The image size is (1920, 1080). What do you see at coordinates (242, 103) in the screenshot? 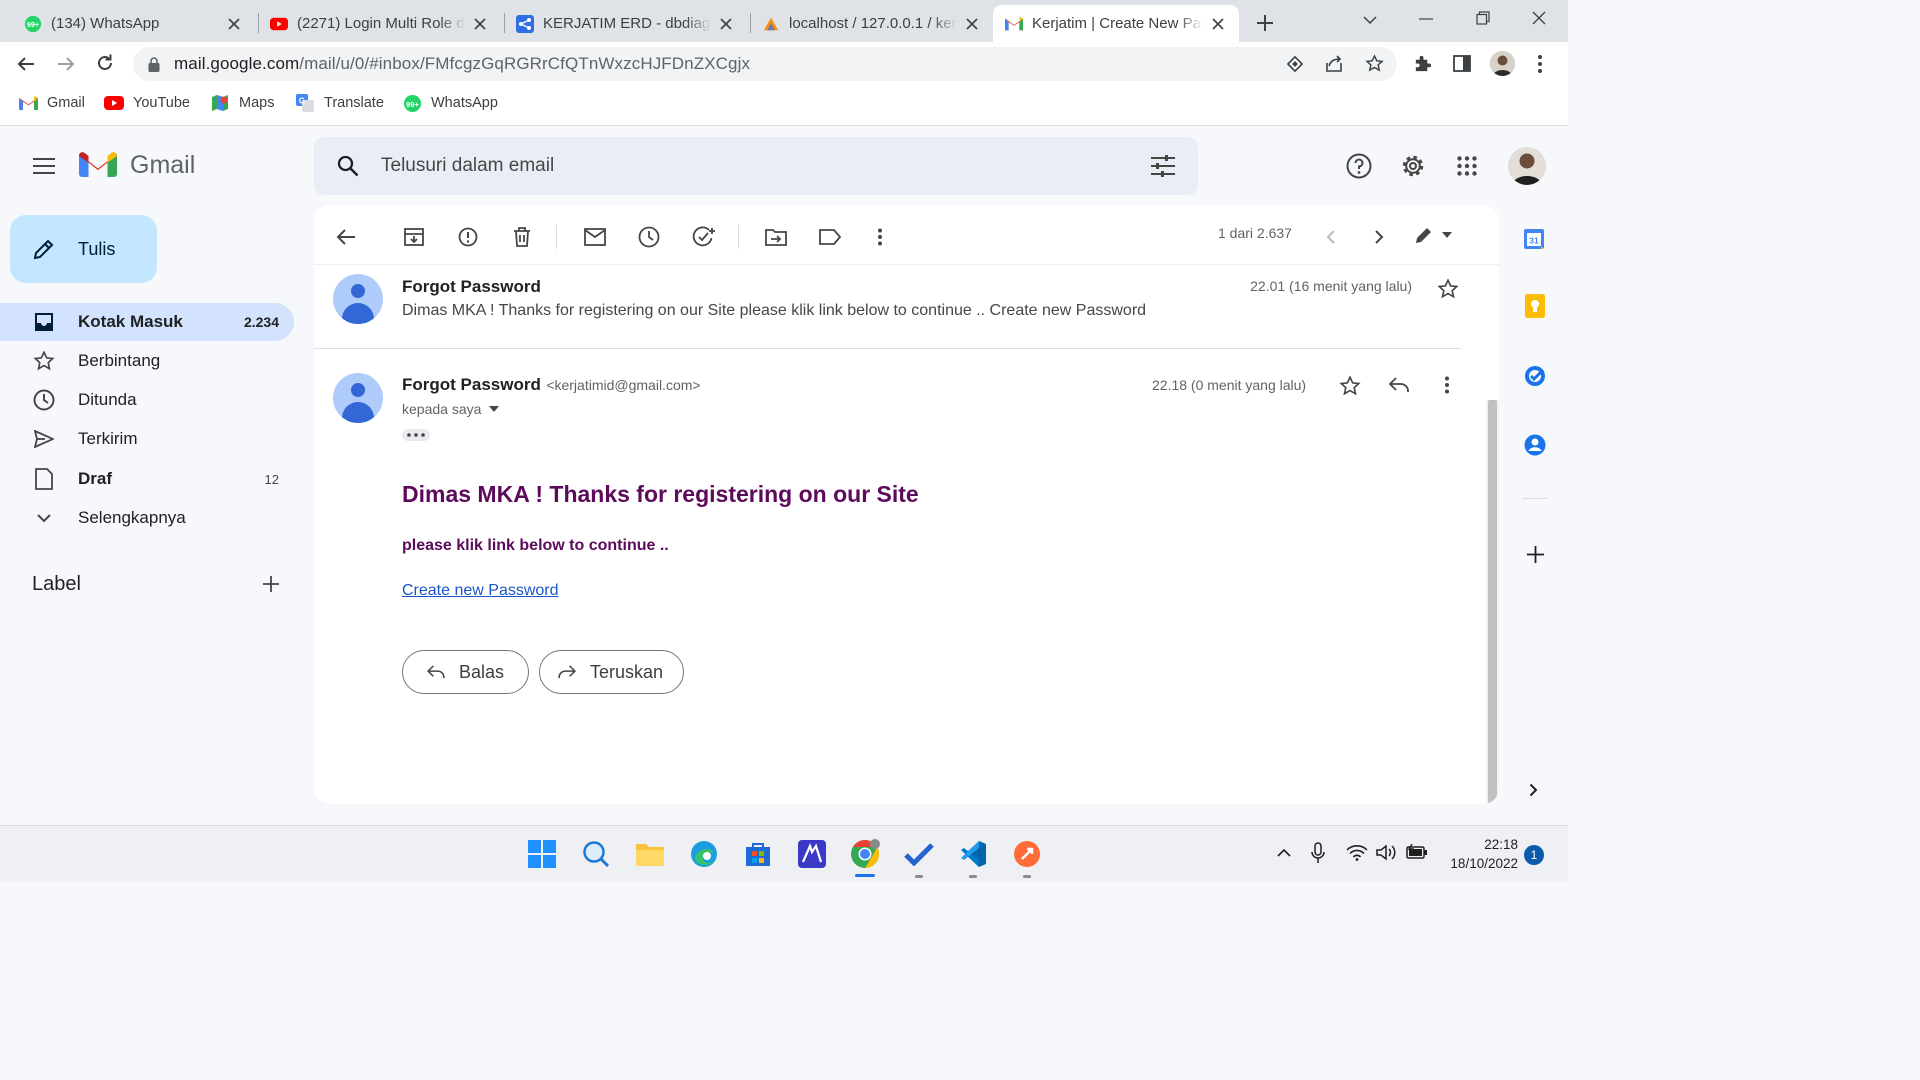
I see `bookmark-maps: Maps` at bounding box center [242, 103].